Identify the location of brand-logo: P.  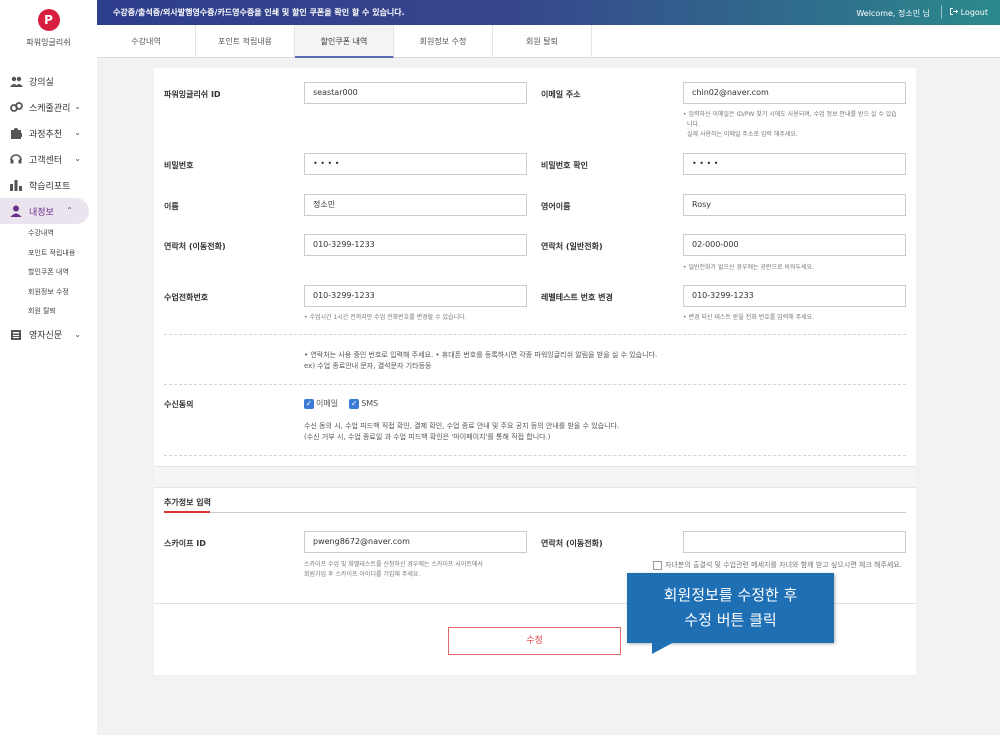
(48, 20).